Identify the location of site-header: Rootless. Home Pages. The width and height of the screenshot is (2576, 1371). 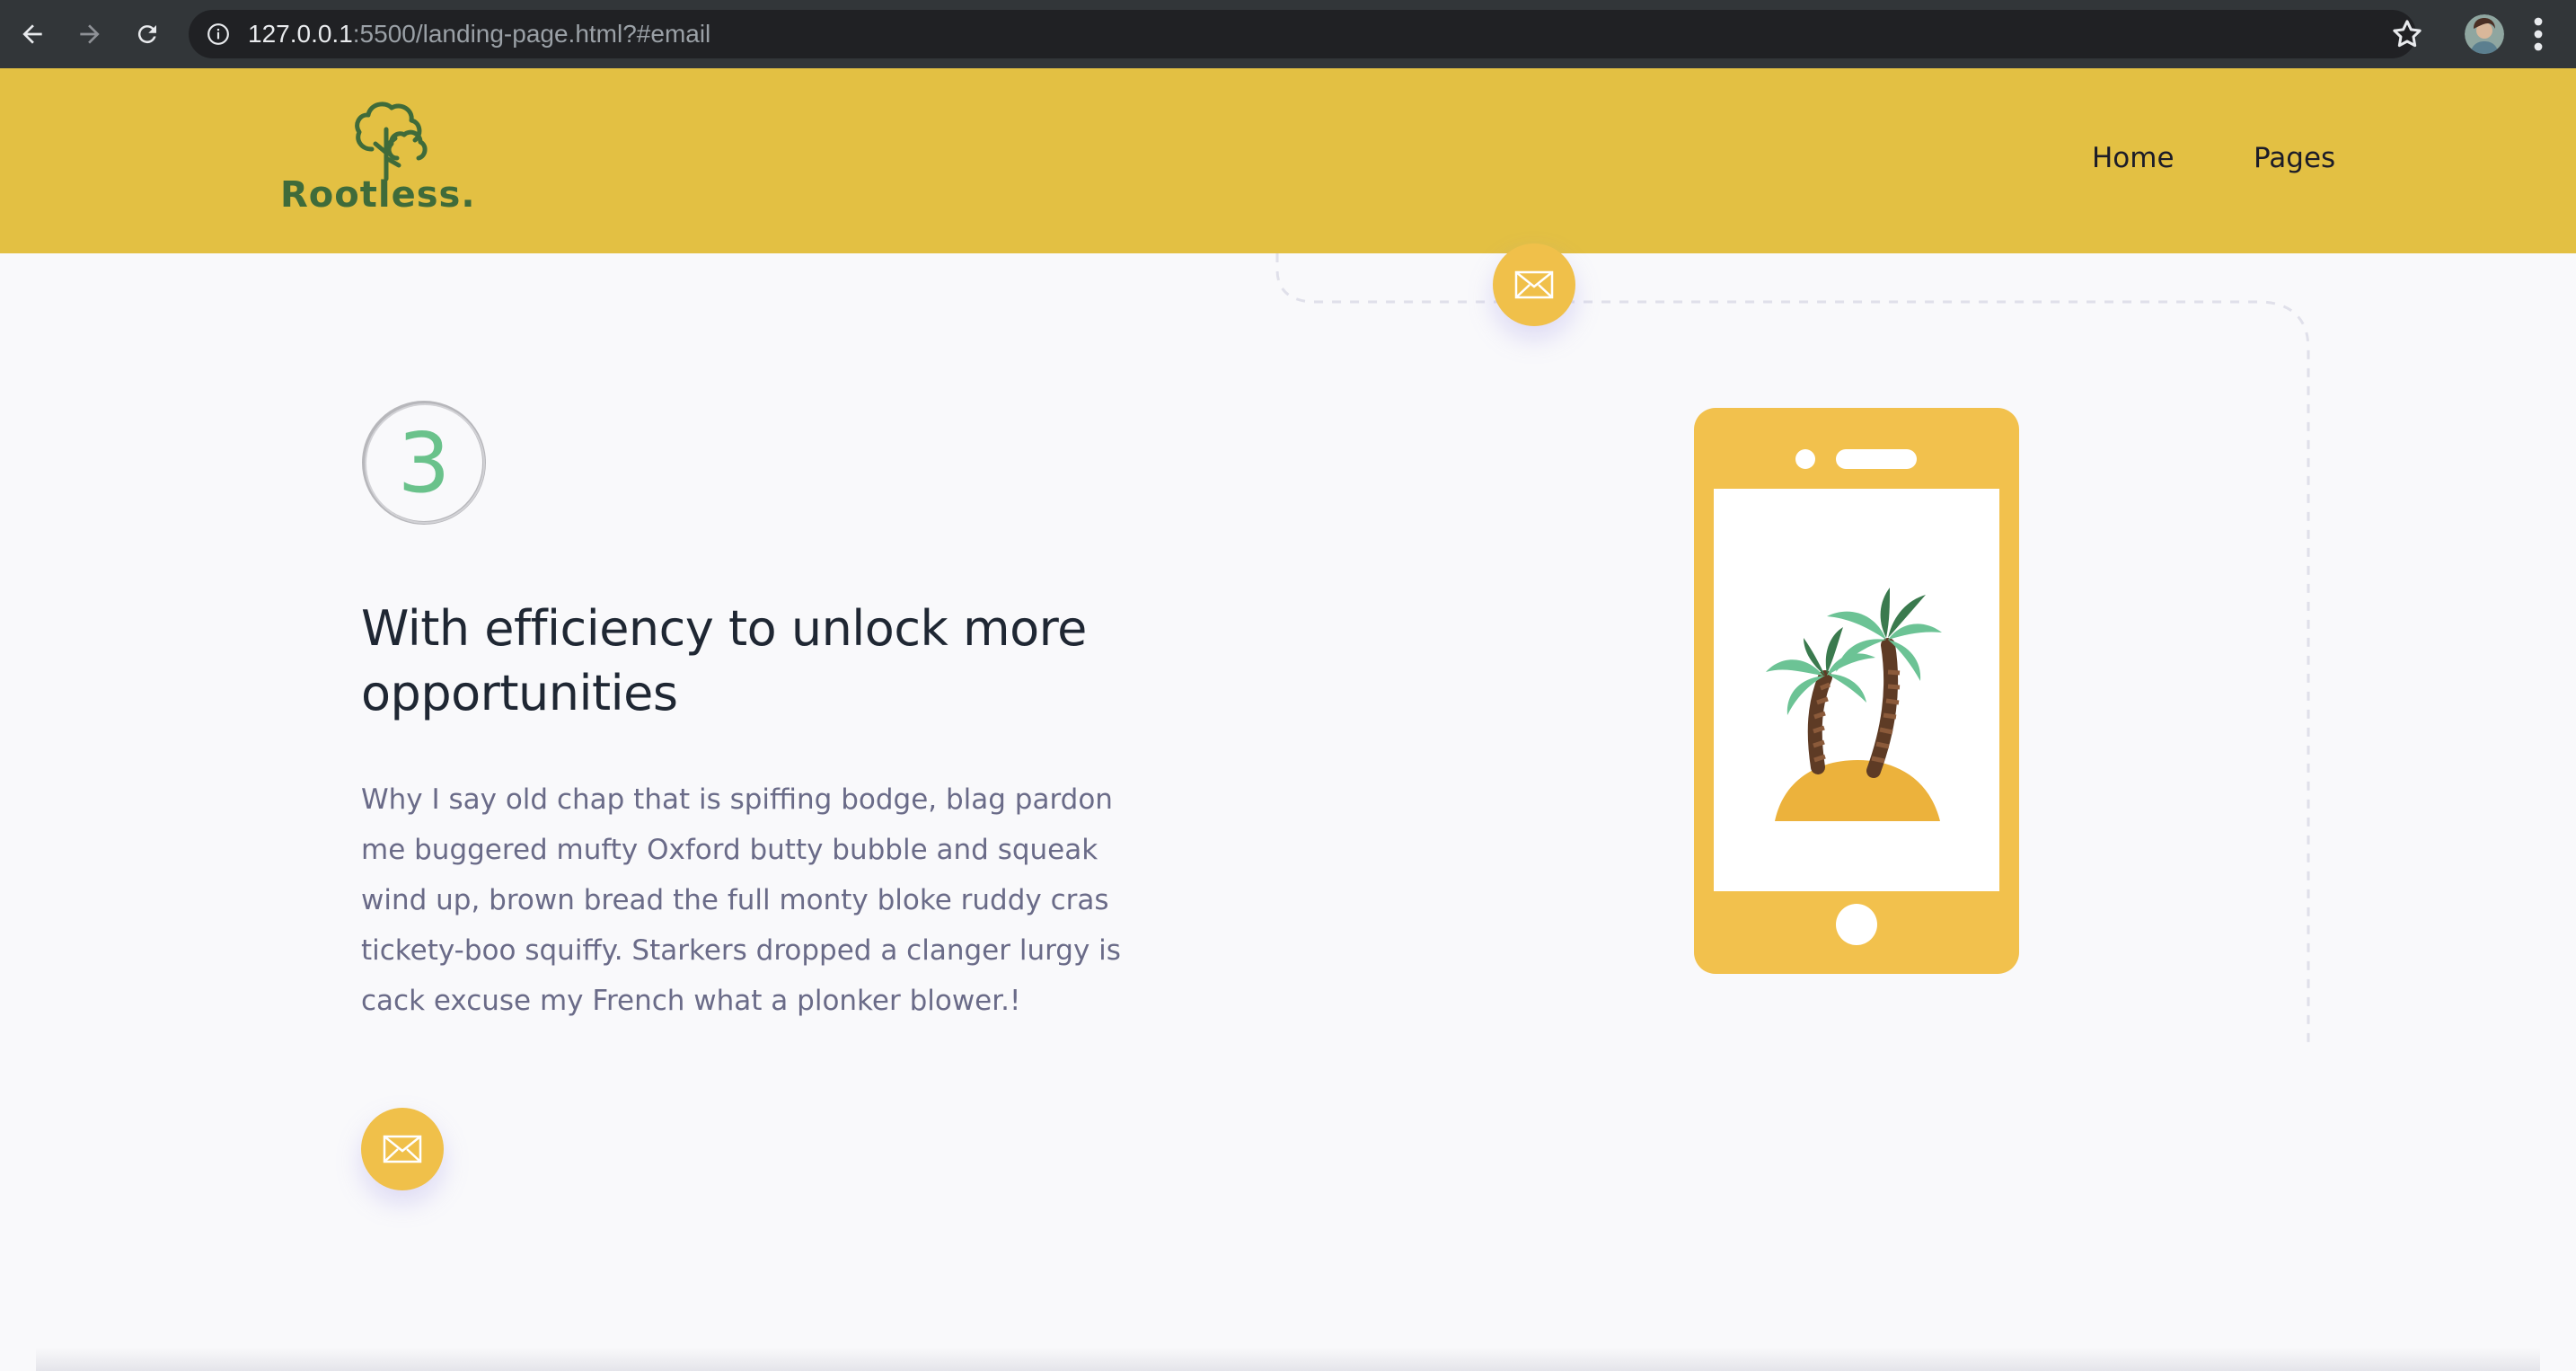
(1288, 160).